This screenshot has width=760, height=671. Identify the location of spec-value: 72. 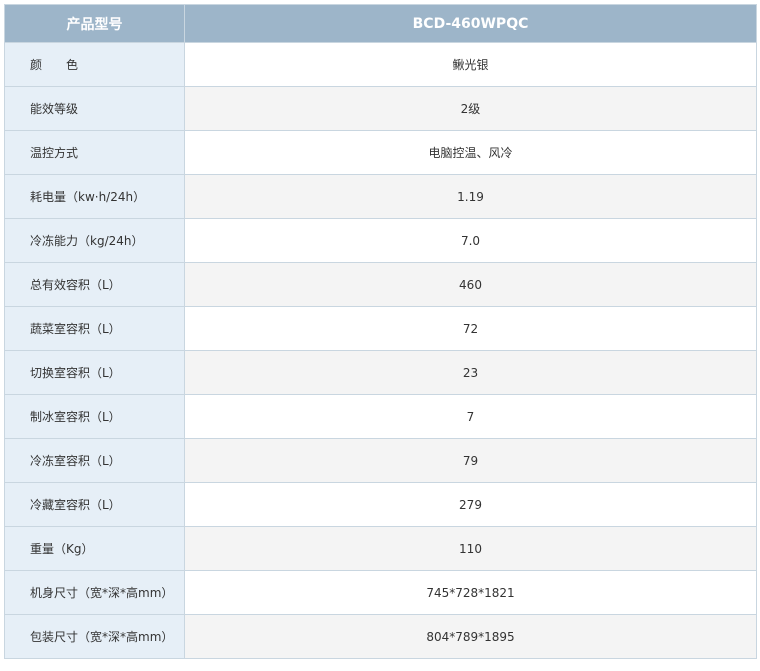
(470, 328).